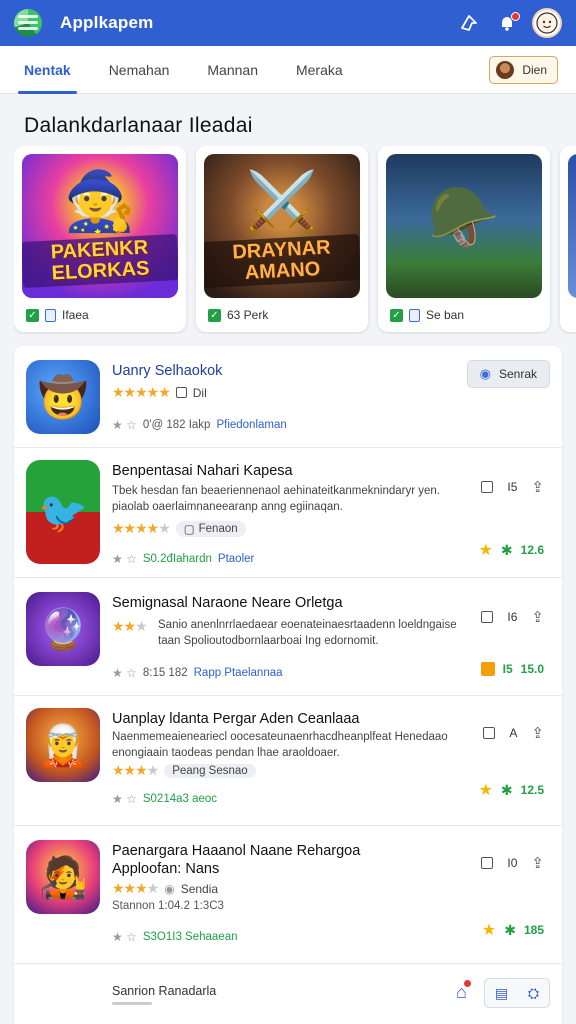  I want to click on badge-icon, so click(487, 669).